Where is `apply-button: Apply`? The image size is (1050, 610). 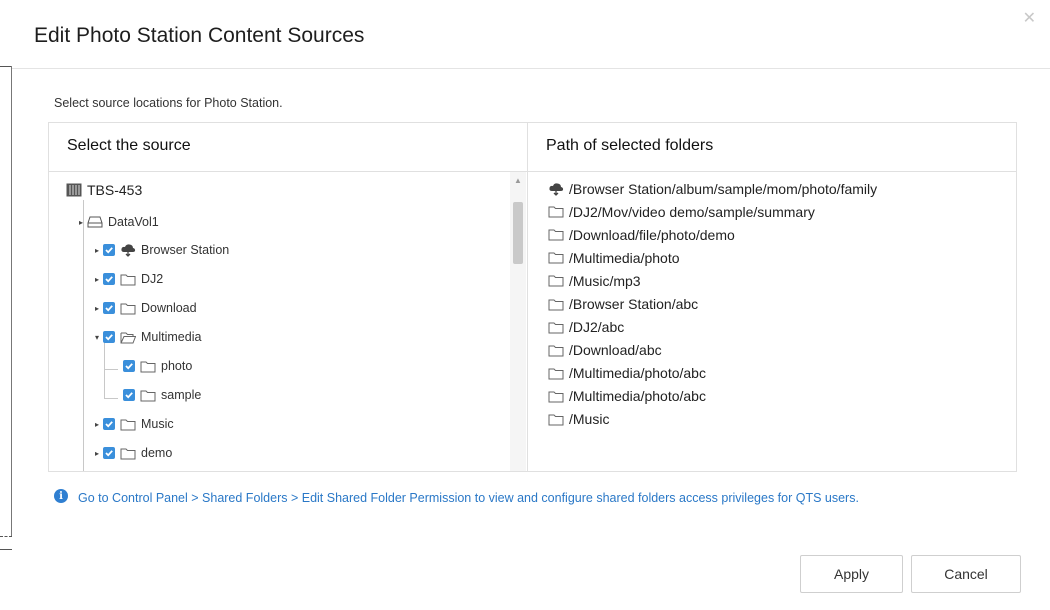
apply-button: Apply is located at coordinates (851, 574).